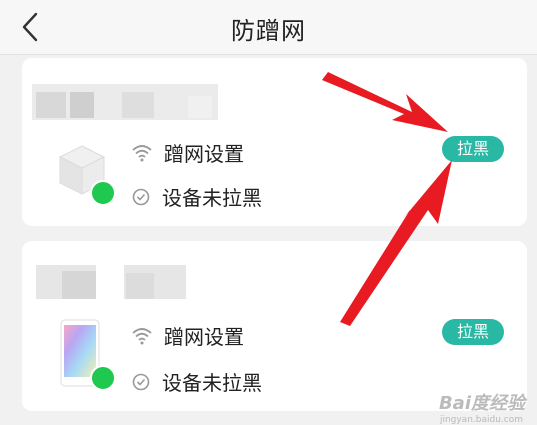 The image size is (537, 425). I want to click on annotation-arrows, so click(387, 199).